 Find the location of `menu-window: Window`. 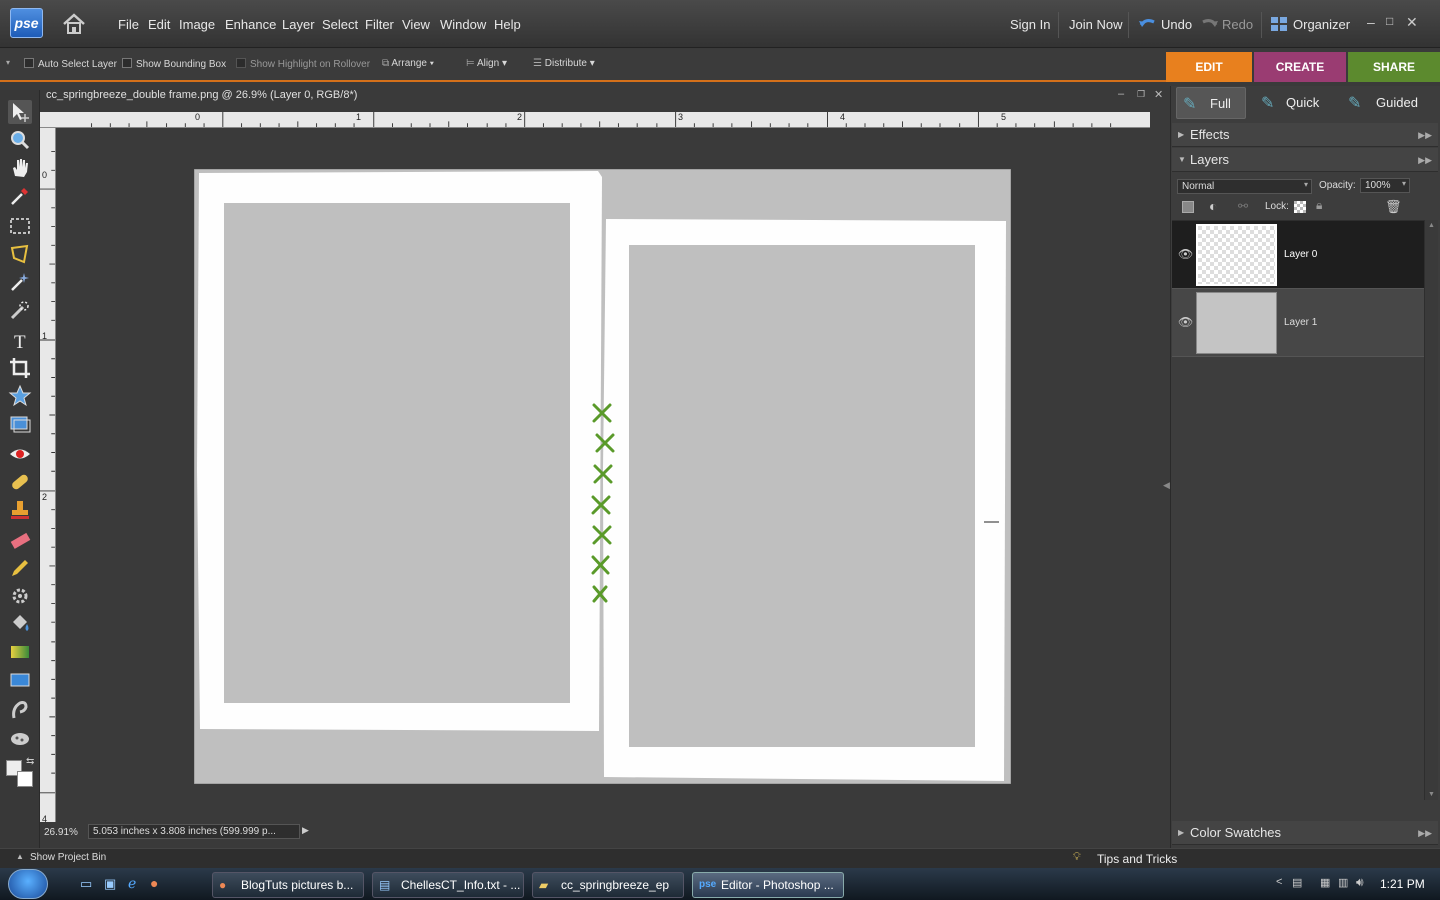

menu-window: Window is located at coordinates (463, 24).